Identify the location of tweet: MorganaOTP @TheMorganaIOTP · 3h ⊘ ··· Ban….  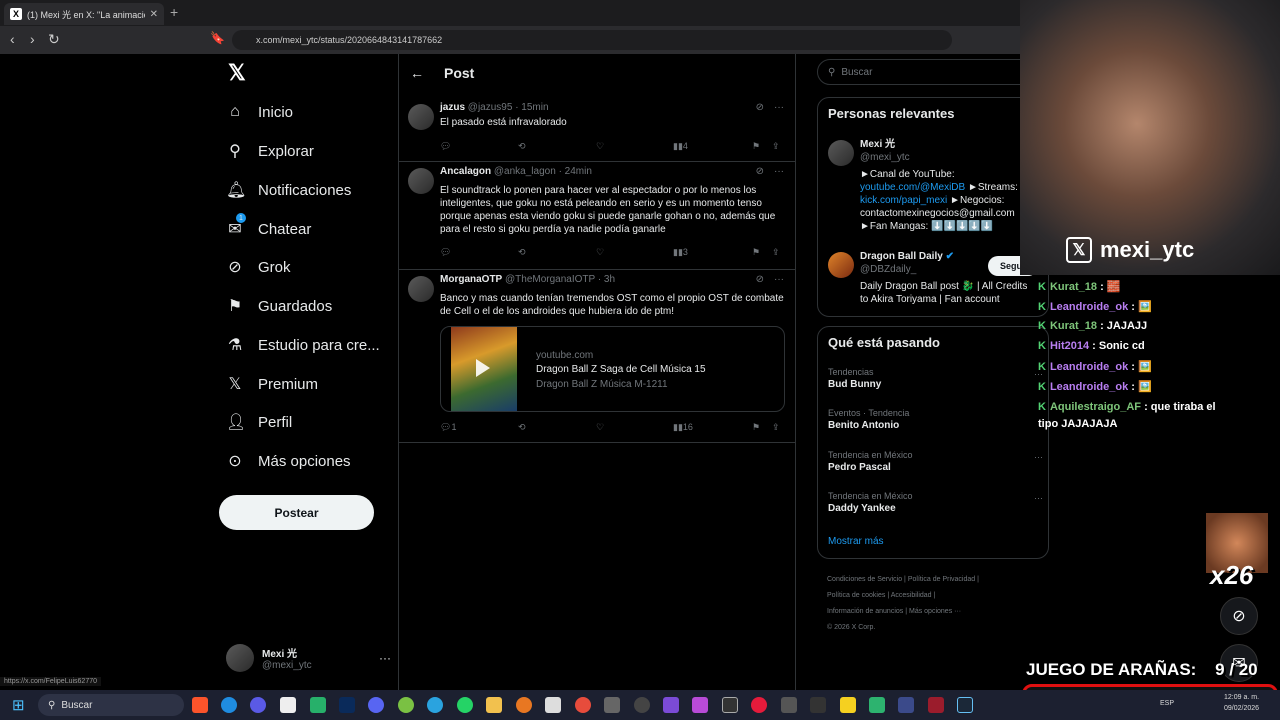
(597, 356).